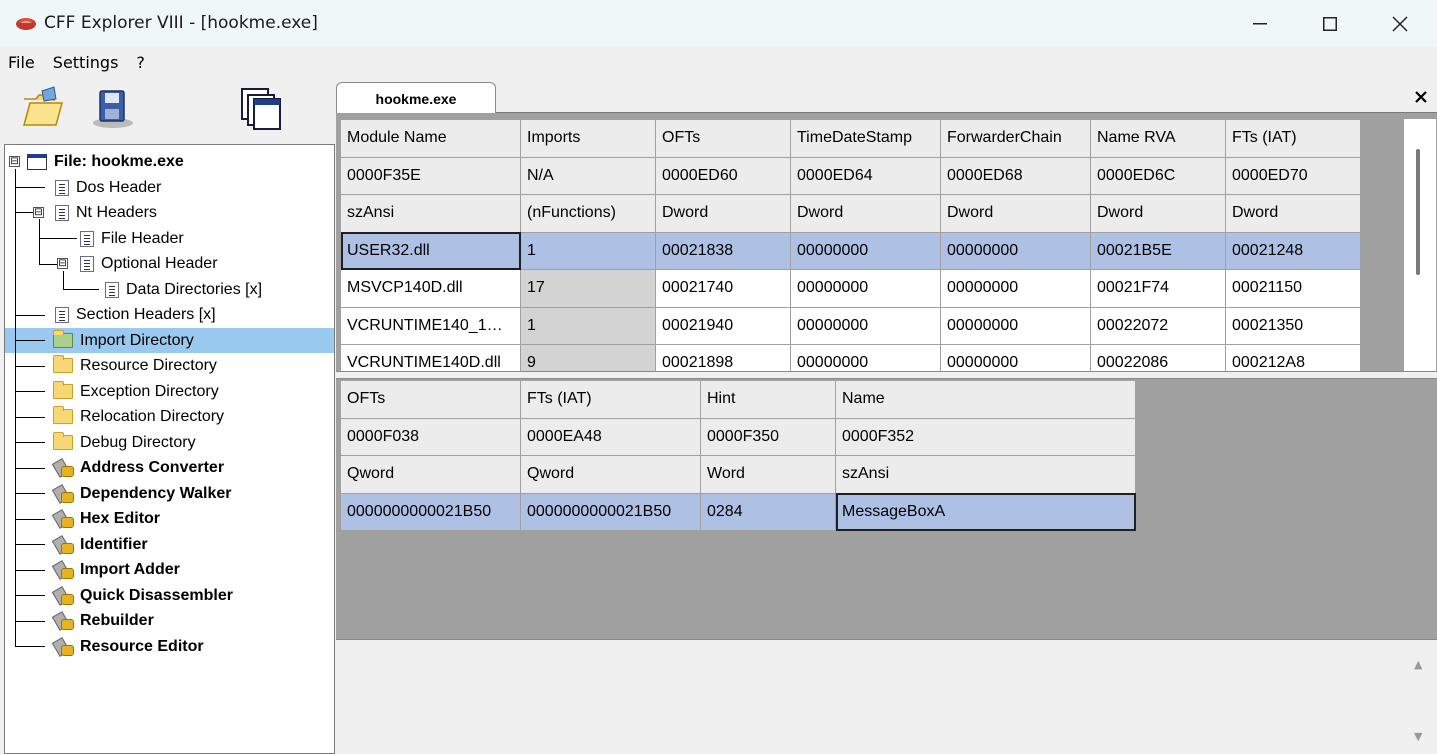 Image resolution: width=1437 pixels, height=754 pixels. Describe the element at coordinates (1418, 212) in the screenshot. I see `scrollbar-thumb` at that location.